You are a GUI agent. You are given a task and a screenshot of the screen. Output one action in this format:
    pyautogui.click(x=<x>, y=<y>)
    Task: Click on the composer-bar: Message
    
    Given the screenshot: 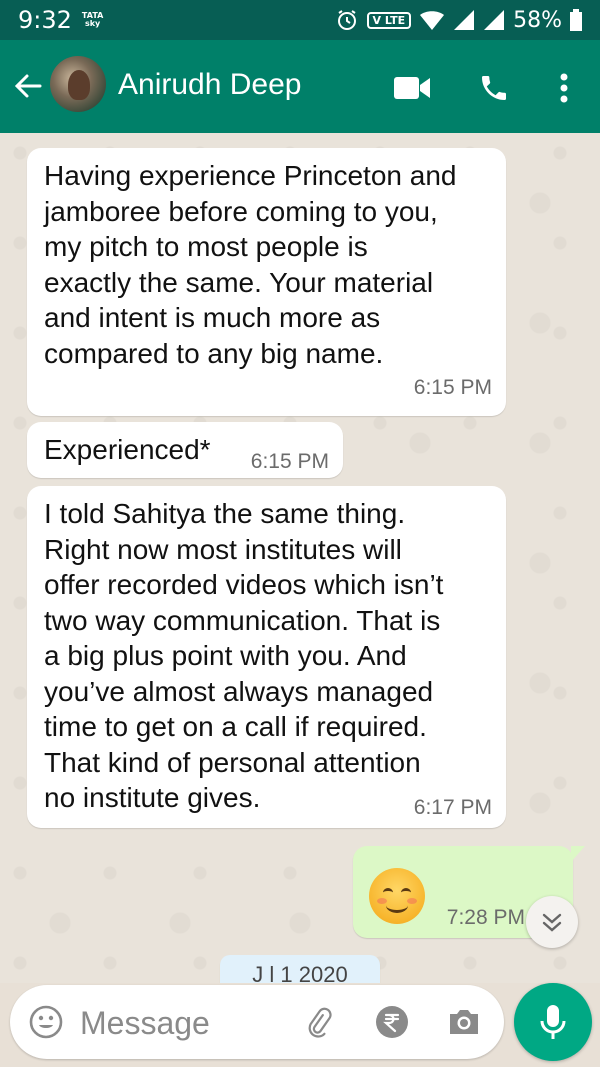 What is the action you would take?
    pyautogui.click(x=300, y=1025)
    